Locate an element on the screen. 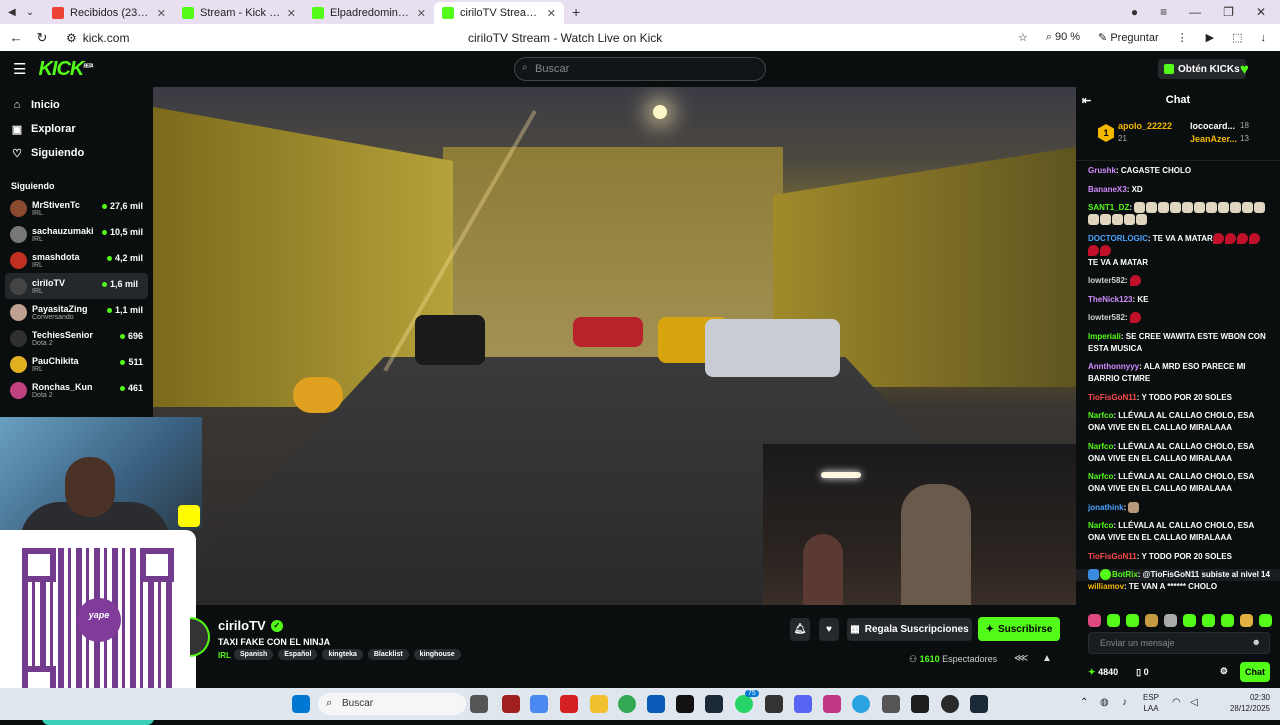  chat-username: TheNick123 is located at coordinates (1110, 299).